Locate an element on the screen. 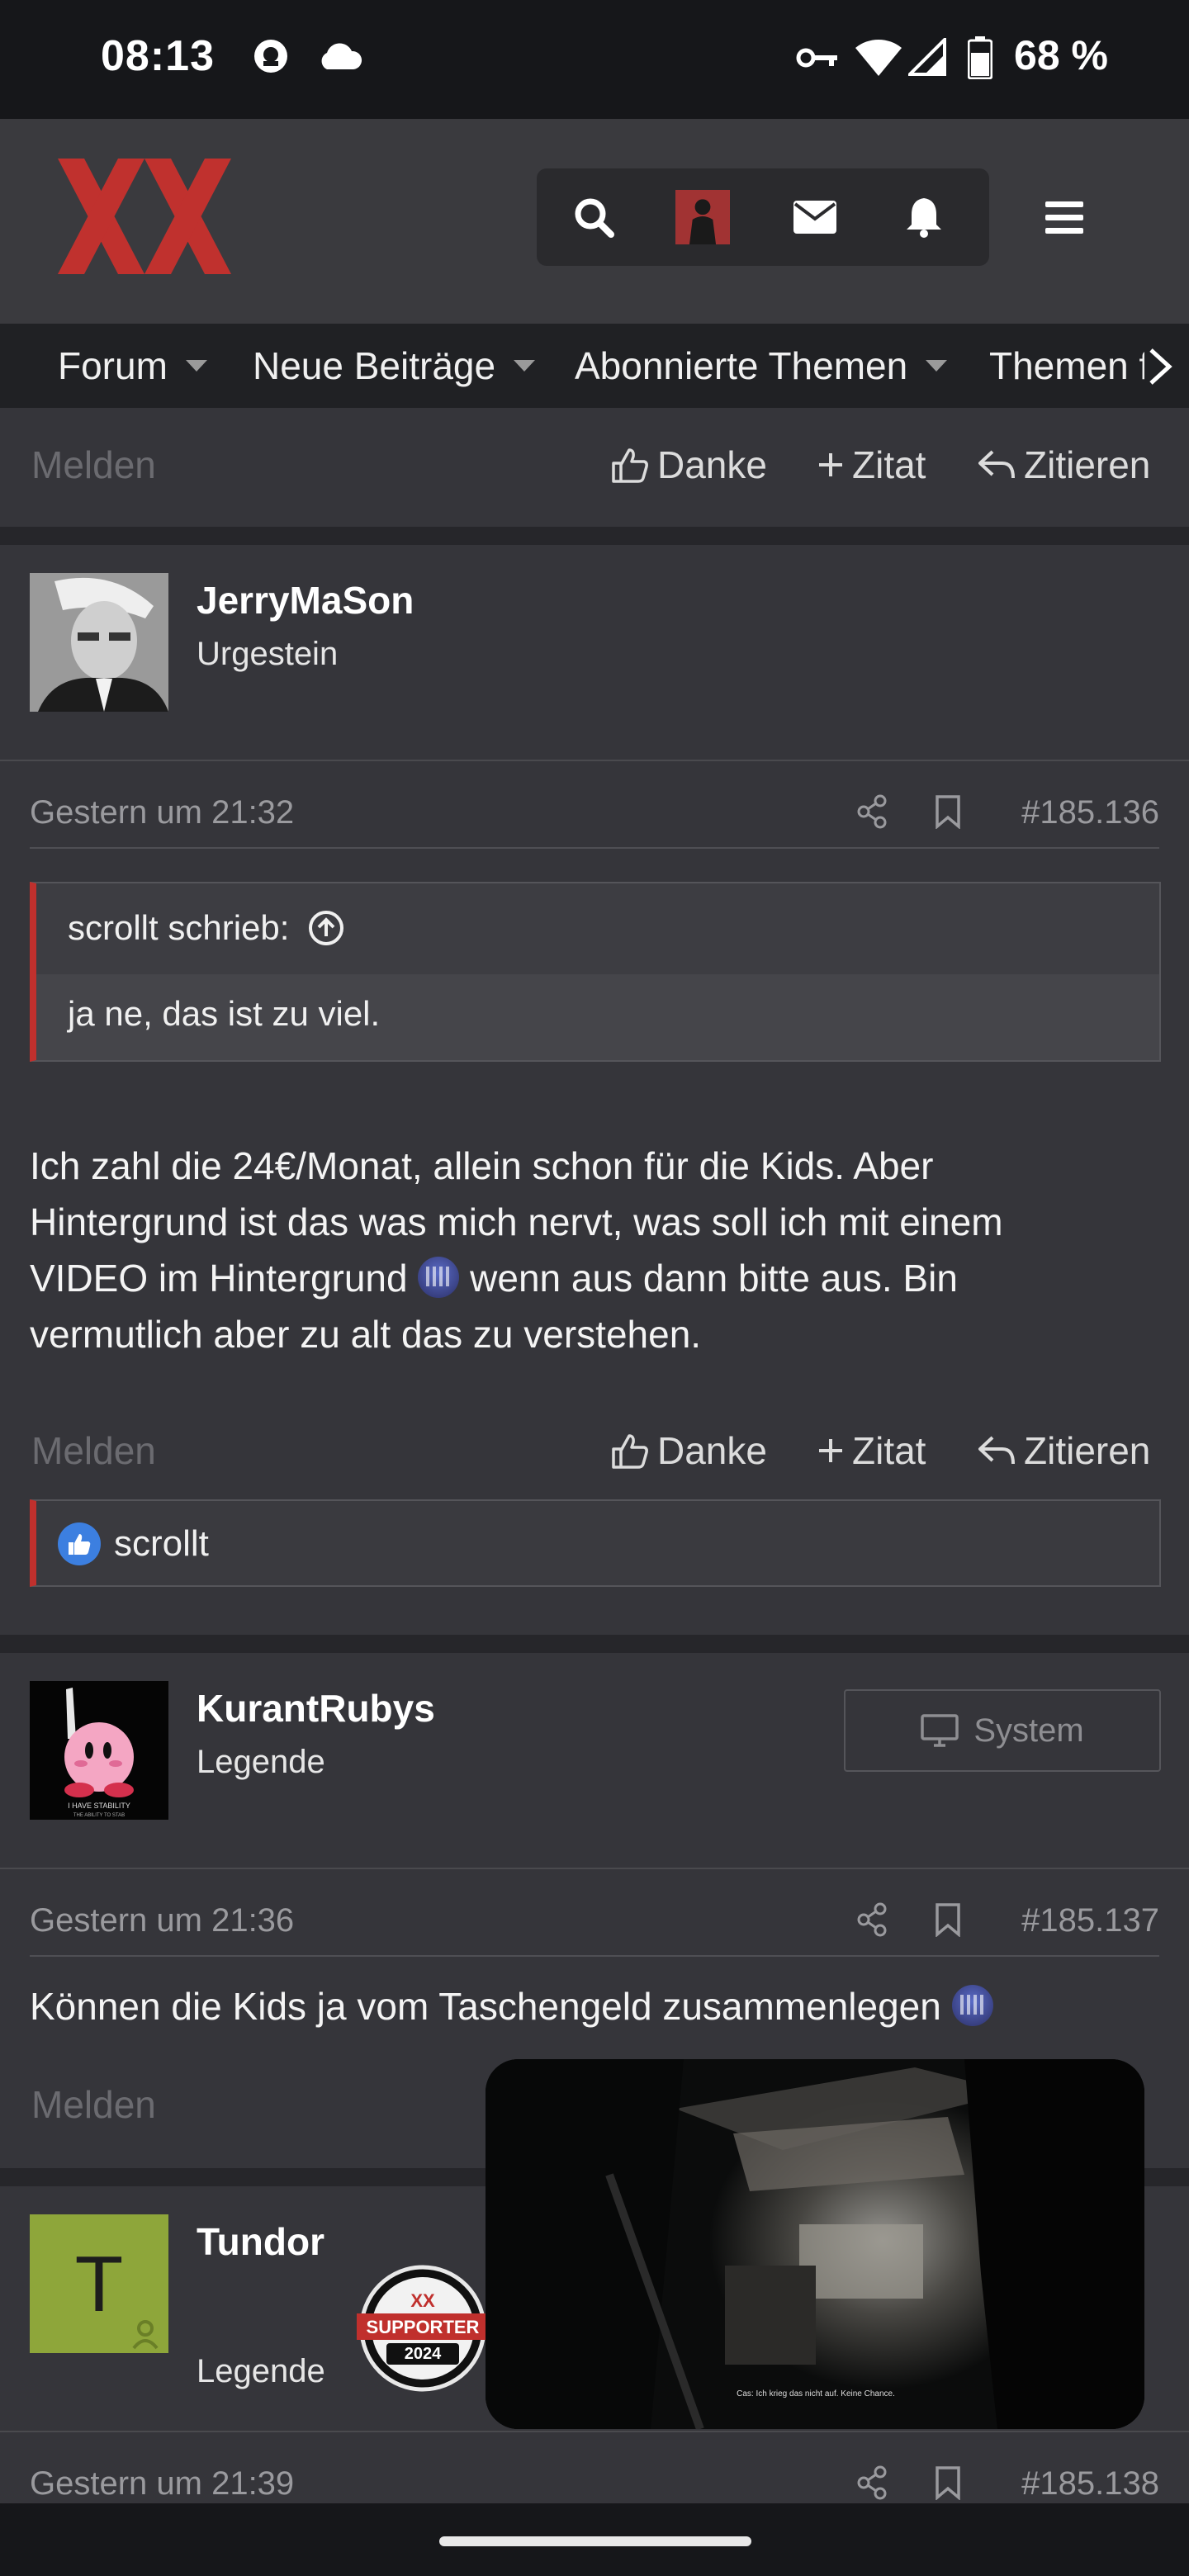 This screenshot has width=1189, height=2576. system-nav-bar is located at coordinates (594, 2539).